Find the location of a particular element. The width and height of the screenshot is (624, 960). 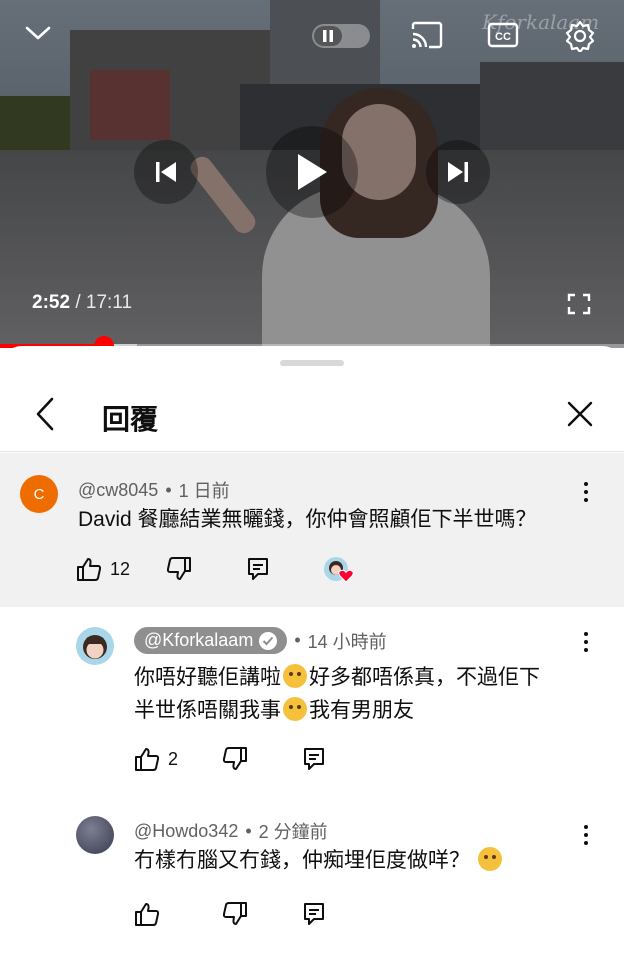

comment-text: 冇樣冇腦又冇錢，仲痴埋佢度做咩？ is located at coordinates (359, 860).